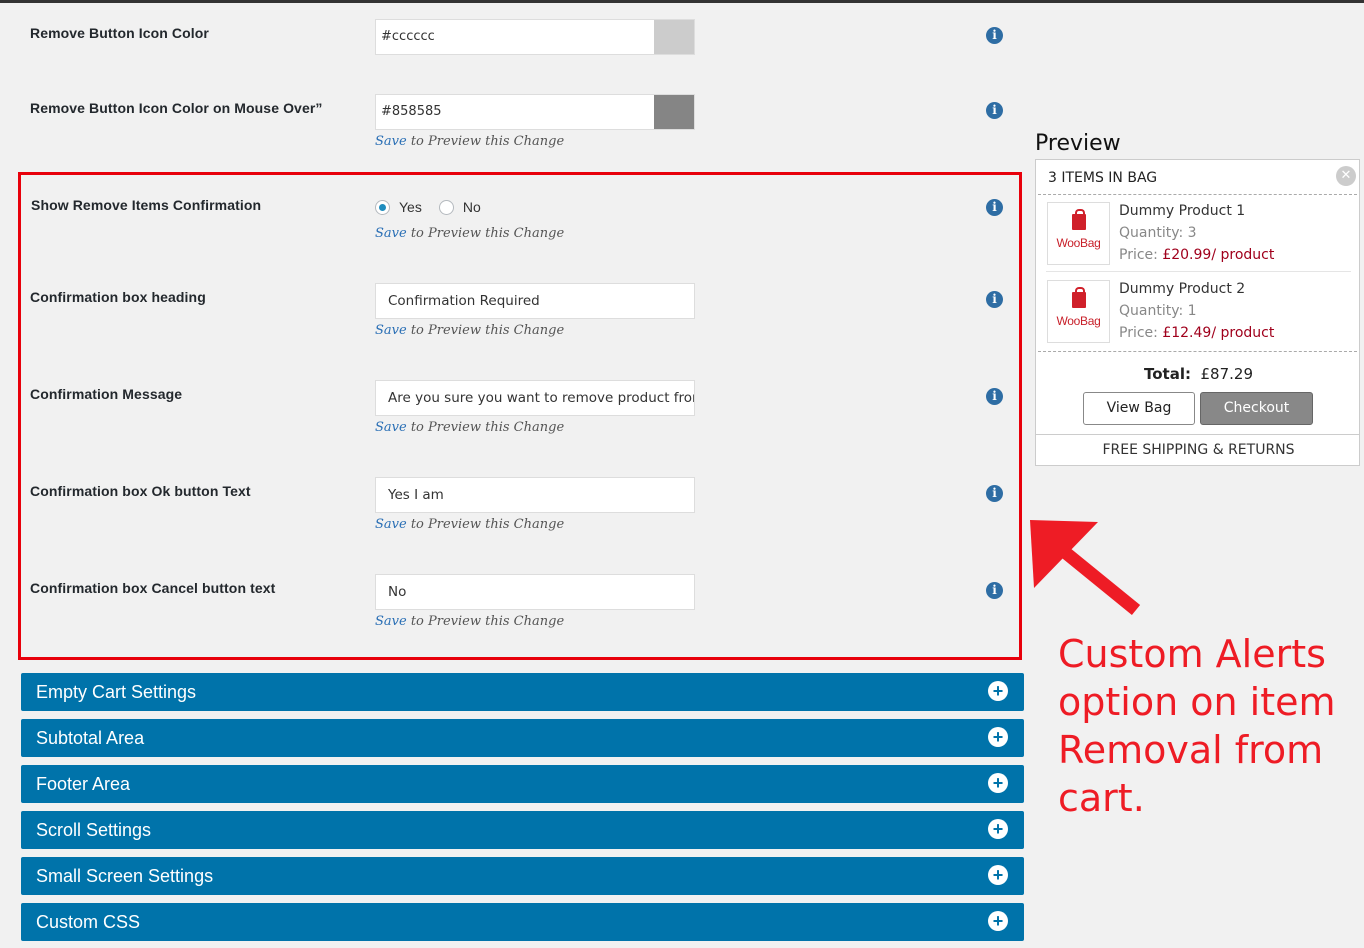 The image size is (1364, 948). I want to click on confirmation-radio-group: Yes No, so click(436, 207).